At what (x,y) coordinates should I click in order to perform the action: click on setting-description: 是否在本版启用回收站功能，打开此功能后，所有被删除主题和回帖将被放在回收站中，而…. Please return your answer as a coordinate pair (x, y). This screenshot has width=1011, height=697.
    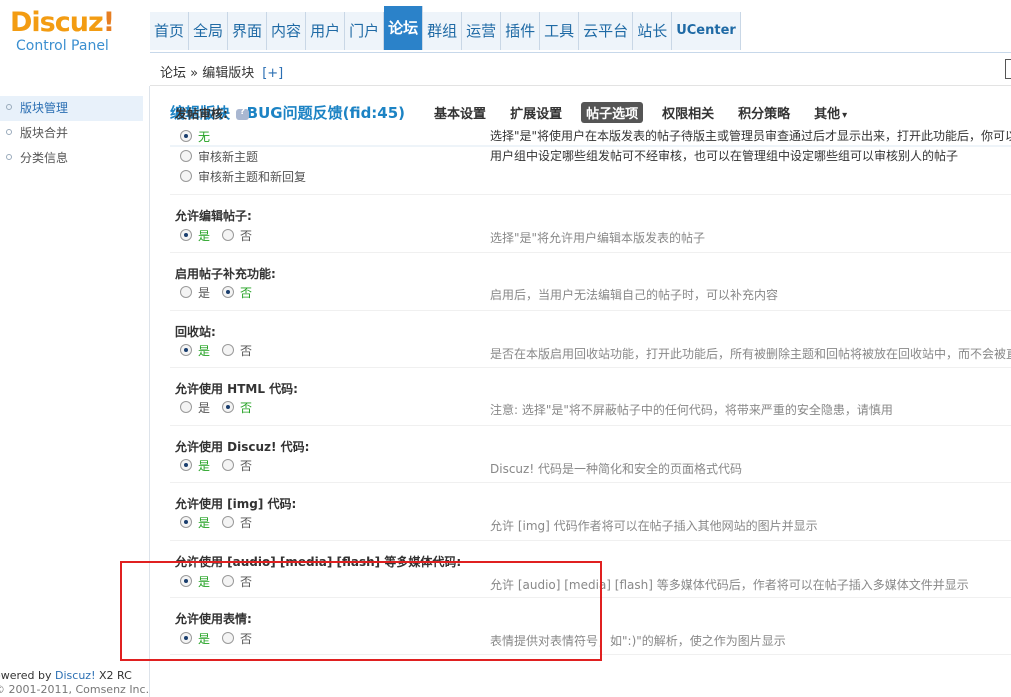
    Looking at the image, I should click on (750, 354).